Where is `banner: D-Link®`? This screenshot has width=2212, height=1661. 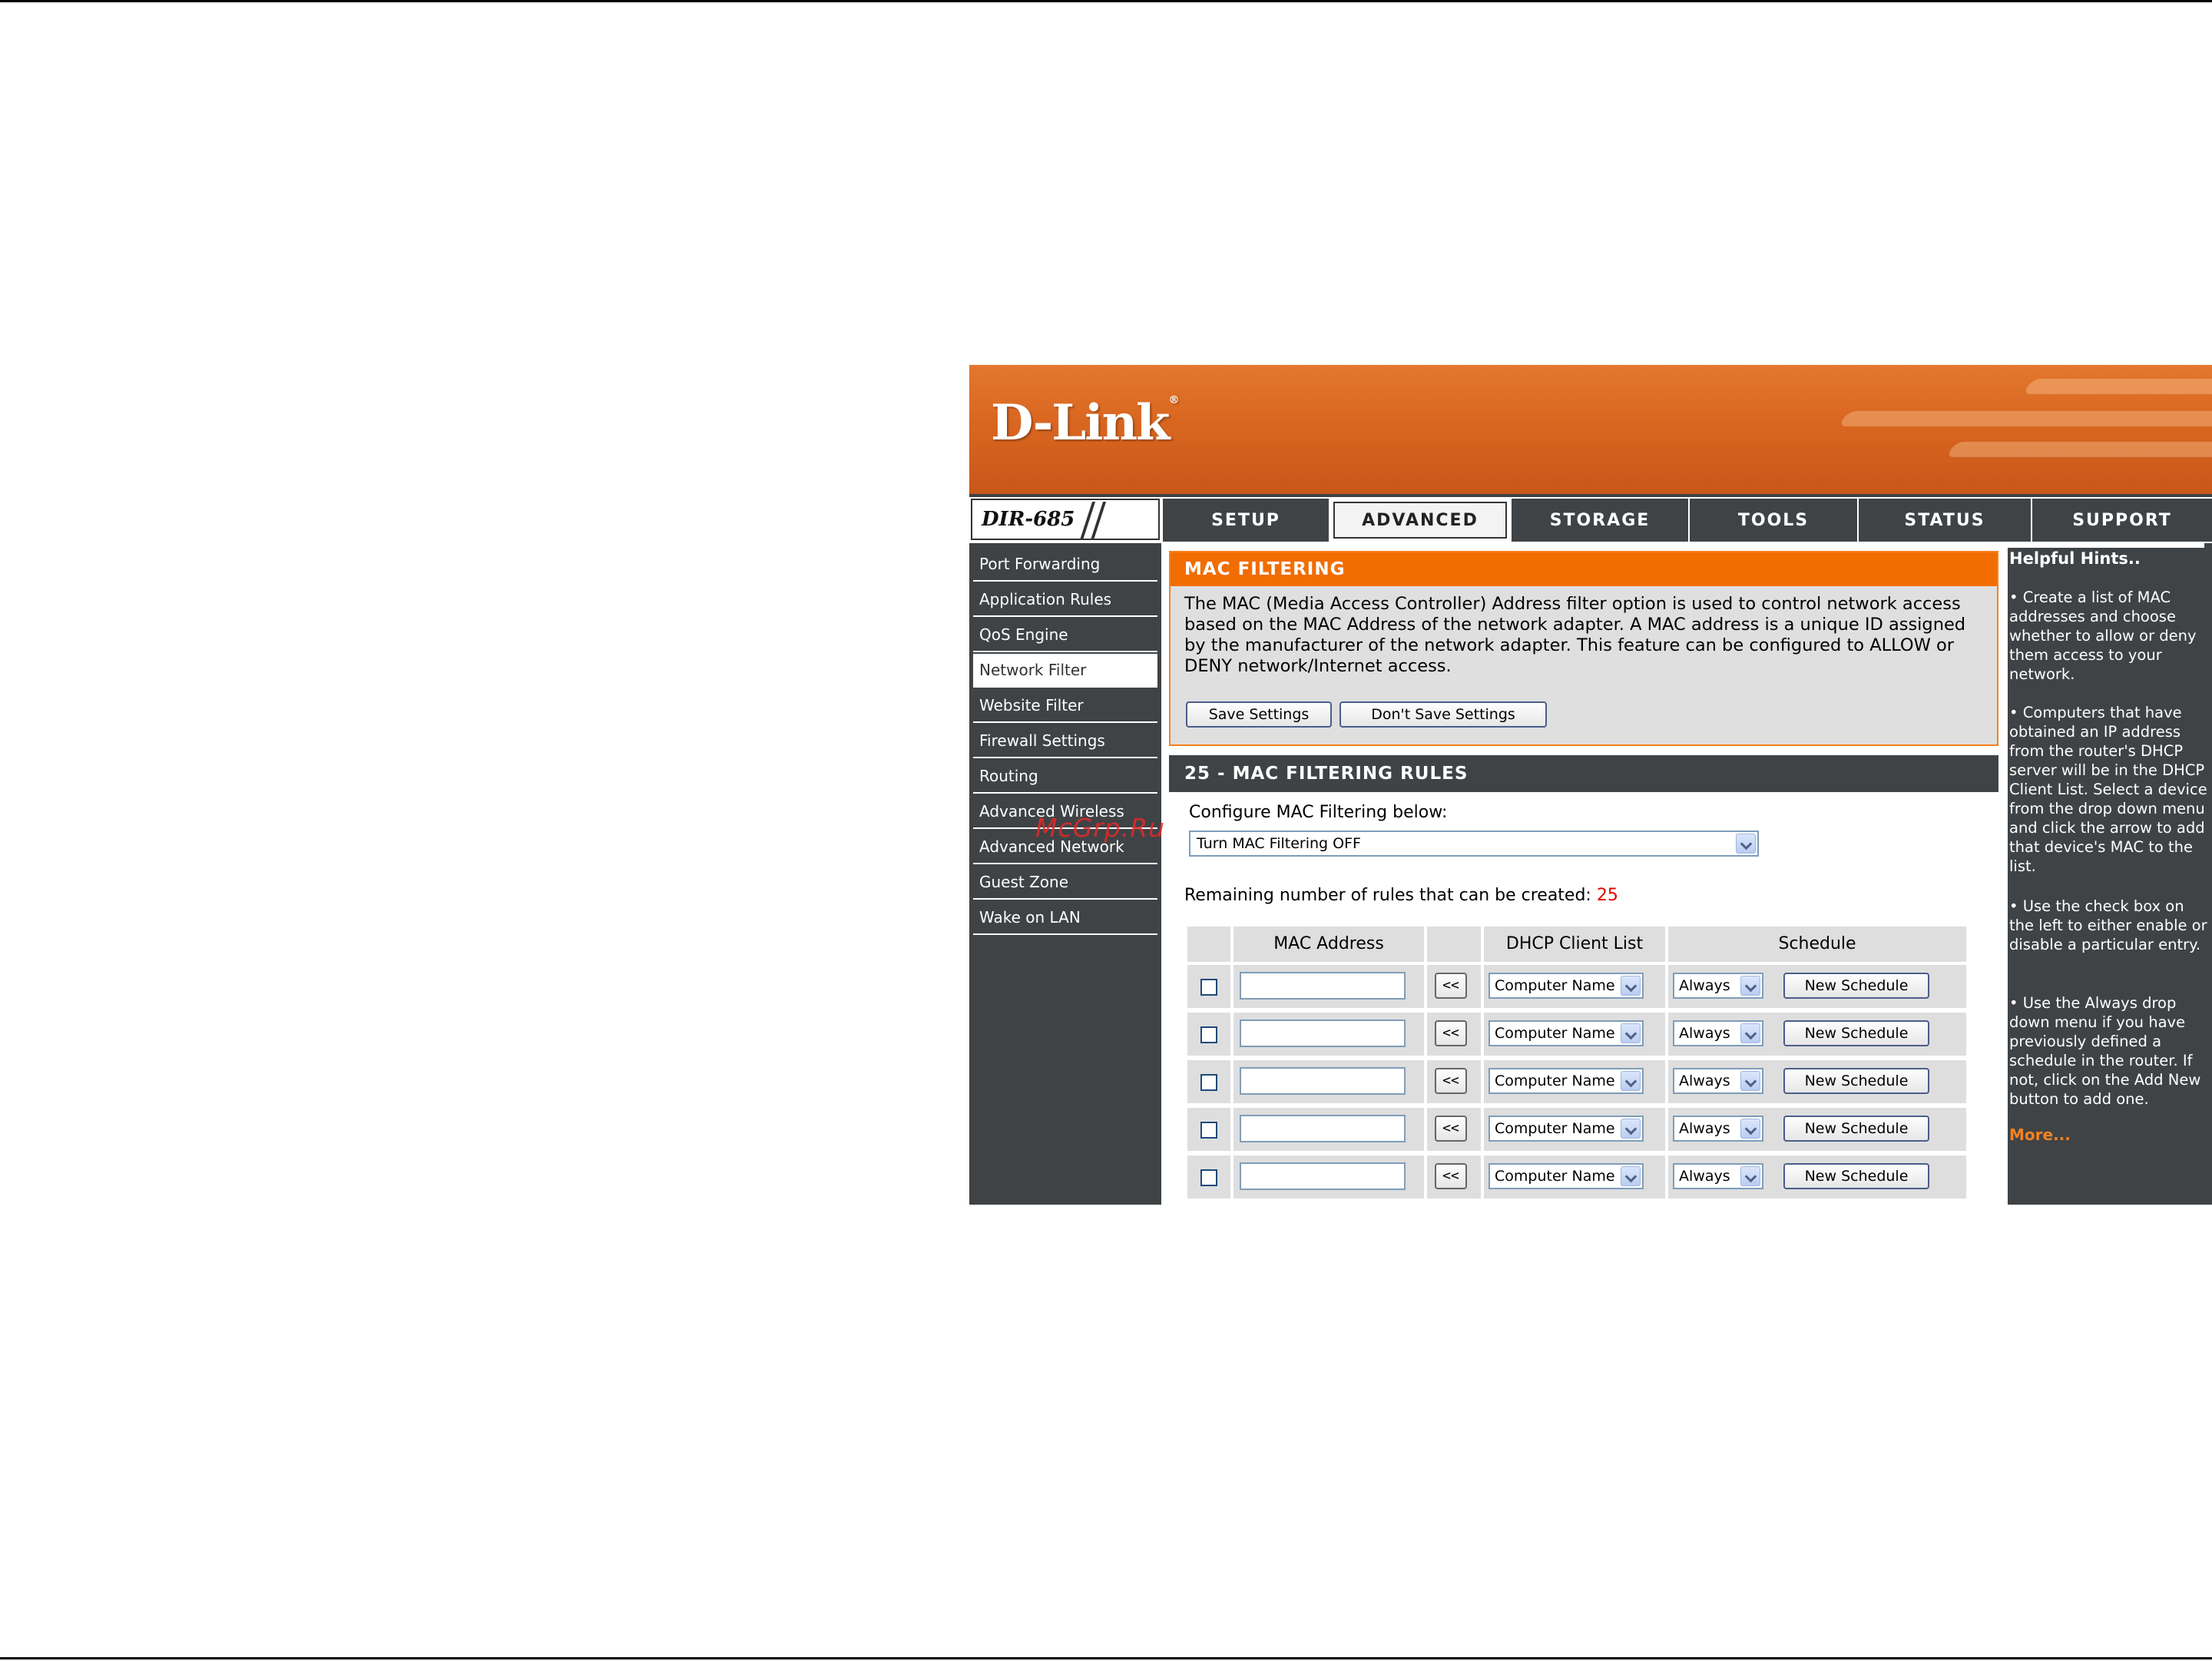 banner: D-Link® is located at coordinates (1590, 429).